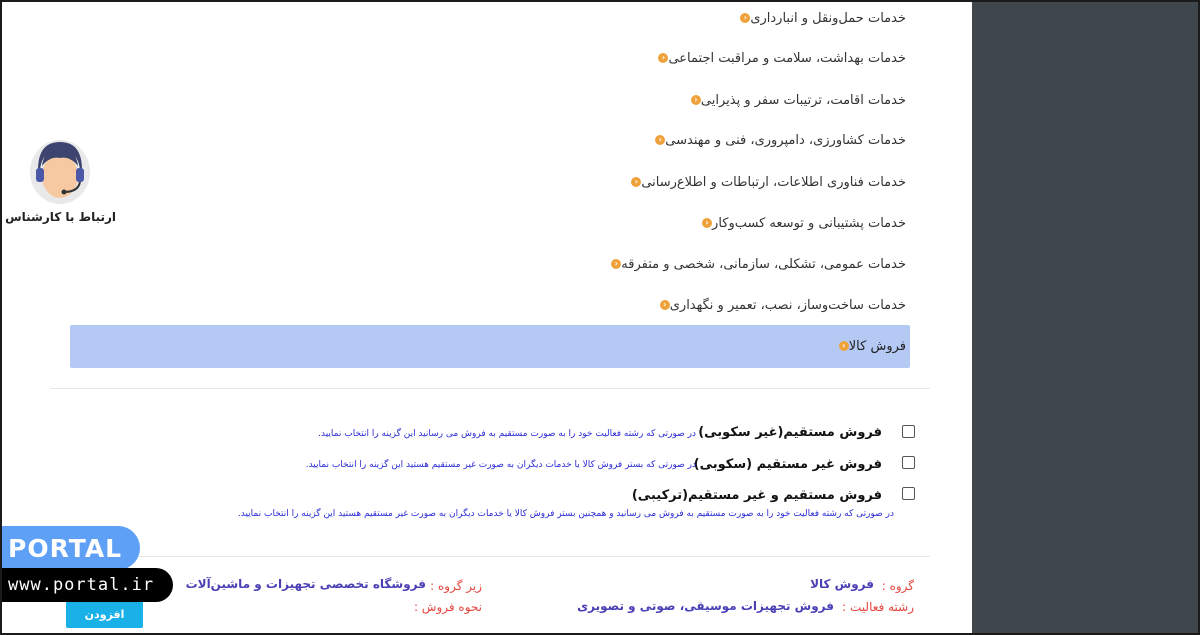  Describe the element at coordinates (908, 462) in the screenshot. I see `indirect-sale-checkbox` at that location.